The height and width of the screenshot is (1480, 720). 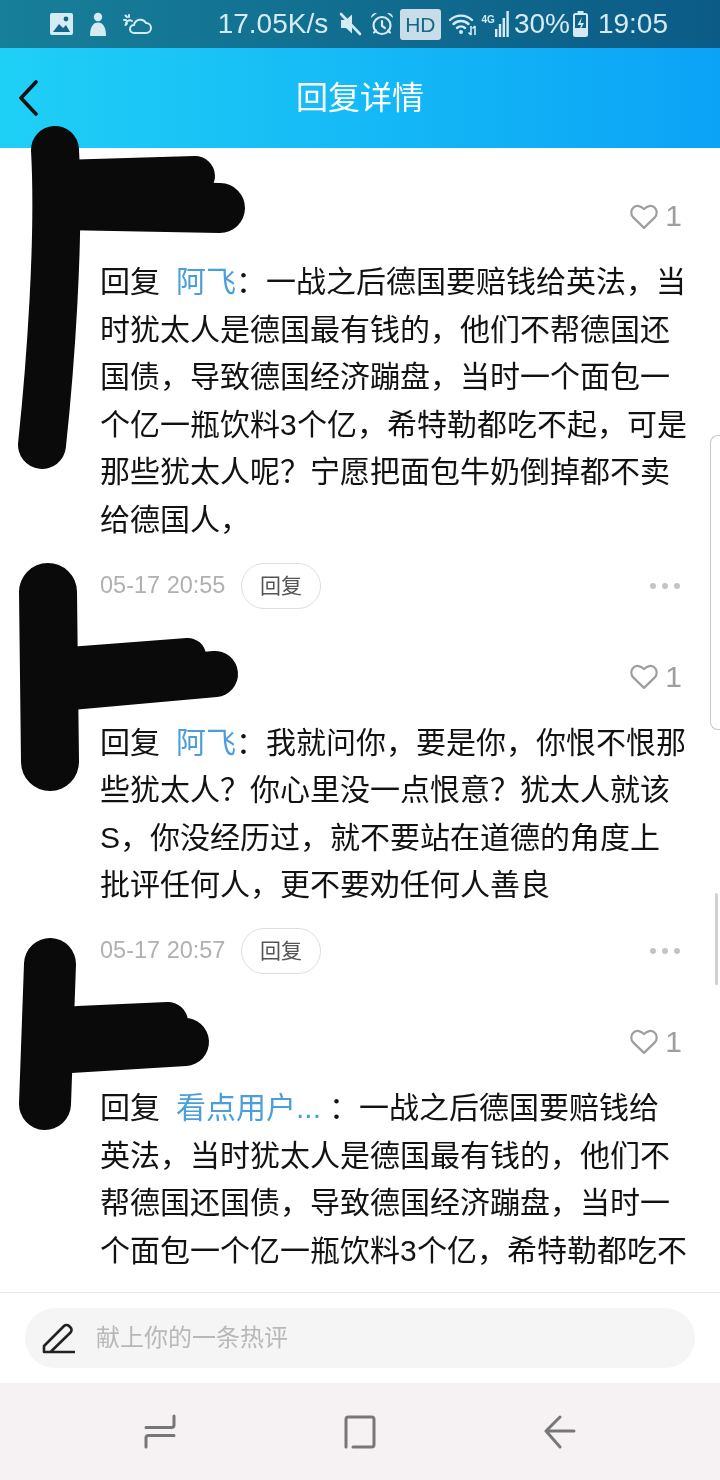 What do you see at coordinates (632, 24) in the screenshot?
I see `clock: 19:05` at bounding box center [632, 24].